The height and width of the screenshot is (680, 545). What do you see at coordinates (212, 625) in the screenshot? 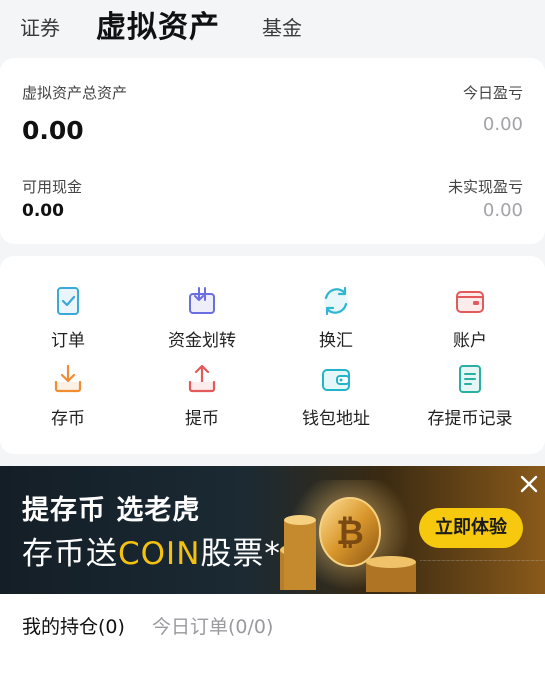
I see `tab-today-orders: 今日订单(0/0)` at bounding box center [212, 625].